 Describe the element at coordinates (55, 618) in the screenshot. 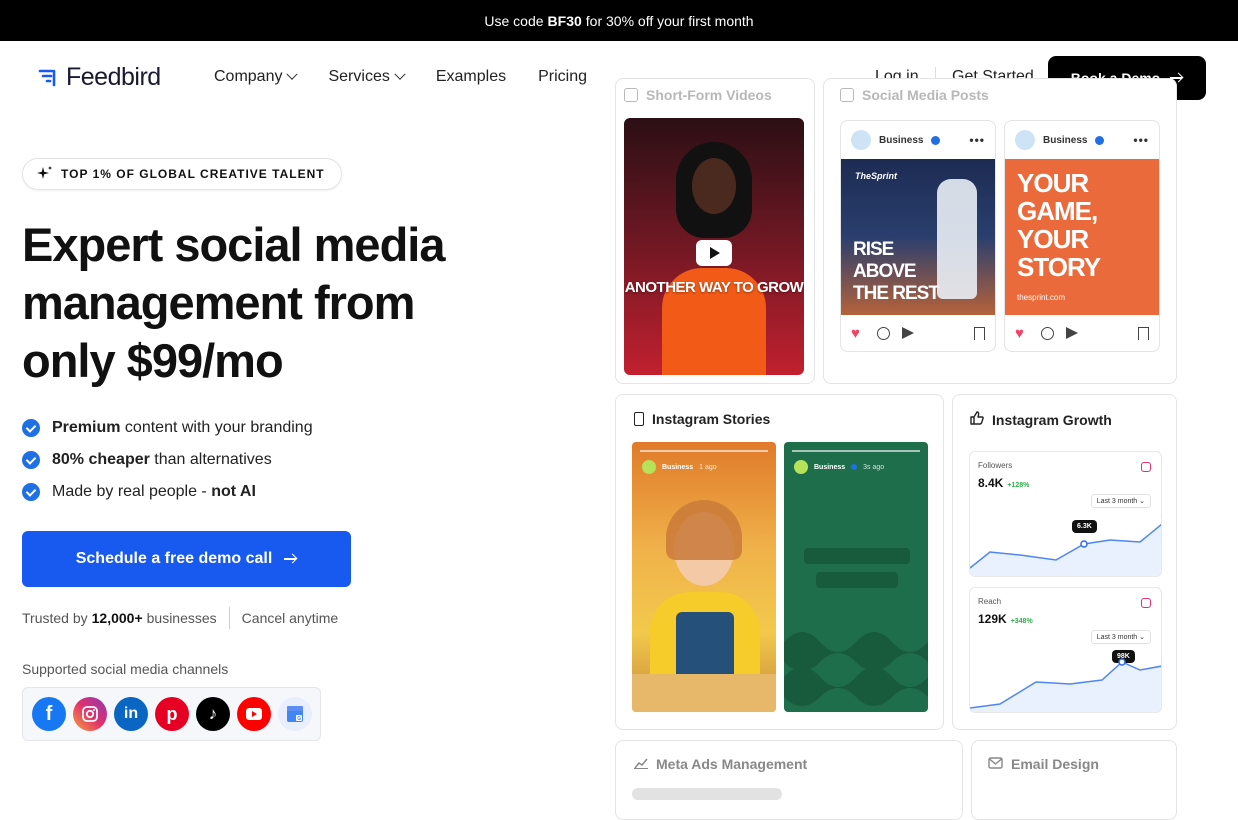

I see `trust-prefix: Trusted by` at that location.